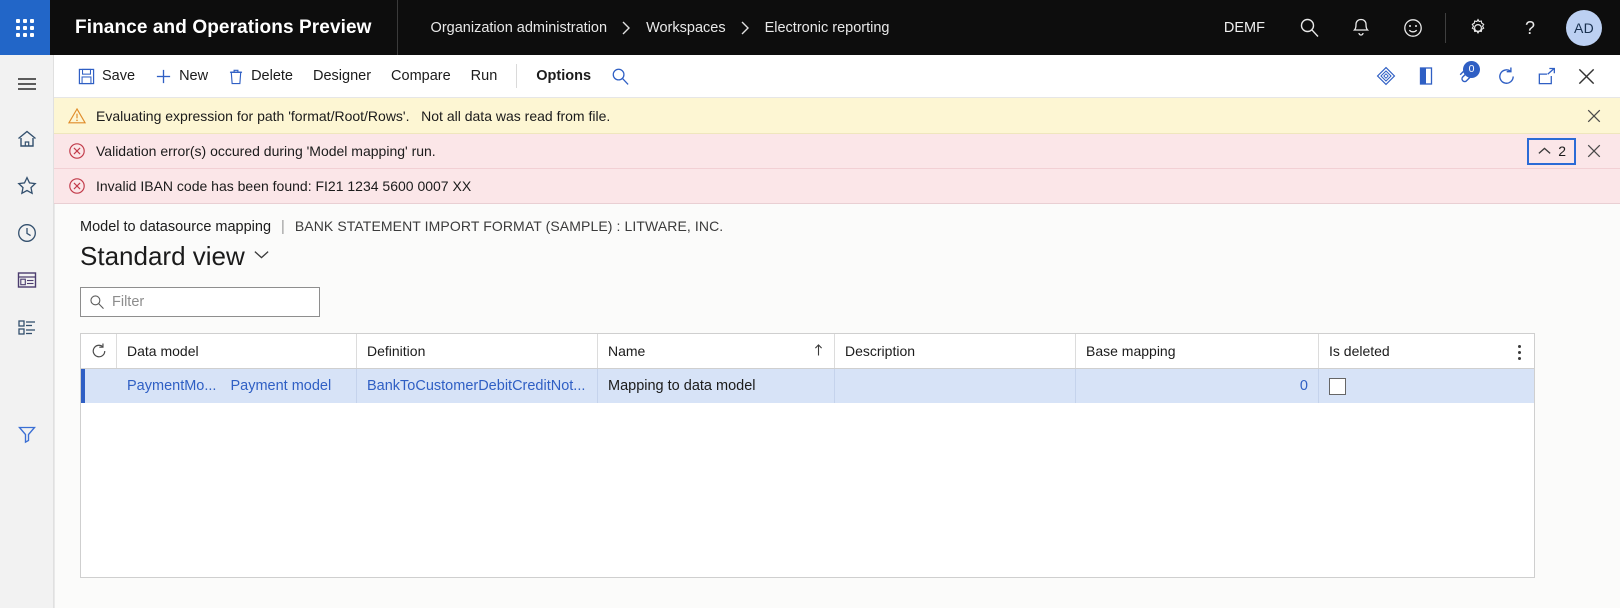 The width and height of the screenshot is (1620, 608). Describe the element at coordinates (1386, 76) in the screenshot. I see `personalize-diamond-icon` at that location.